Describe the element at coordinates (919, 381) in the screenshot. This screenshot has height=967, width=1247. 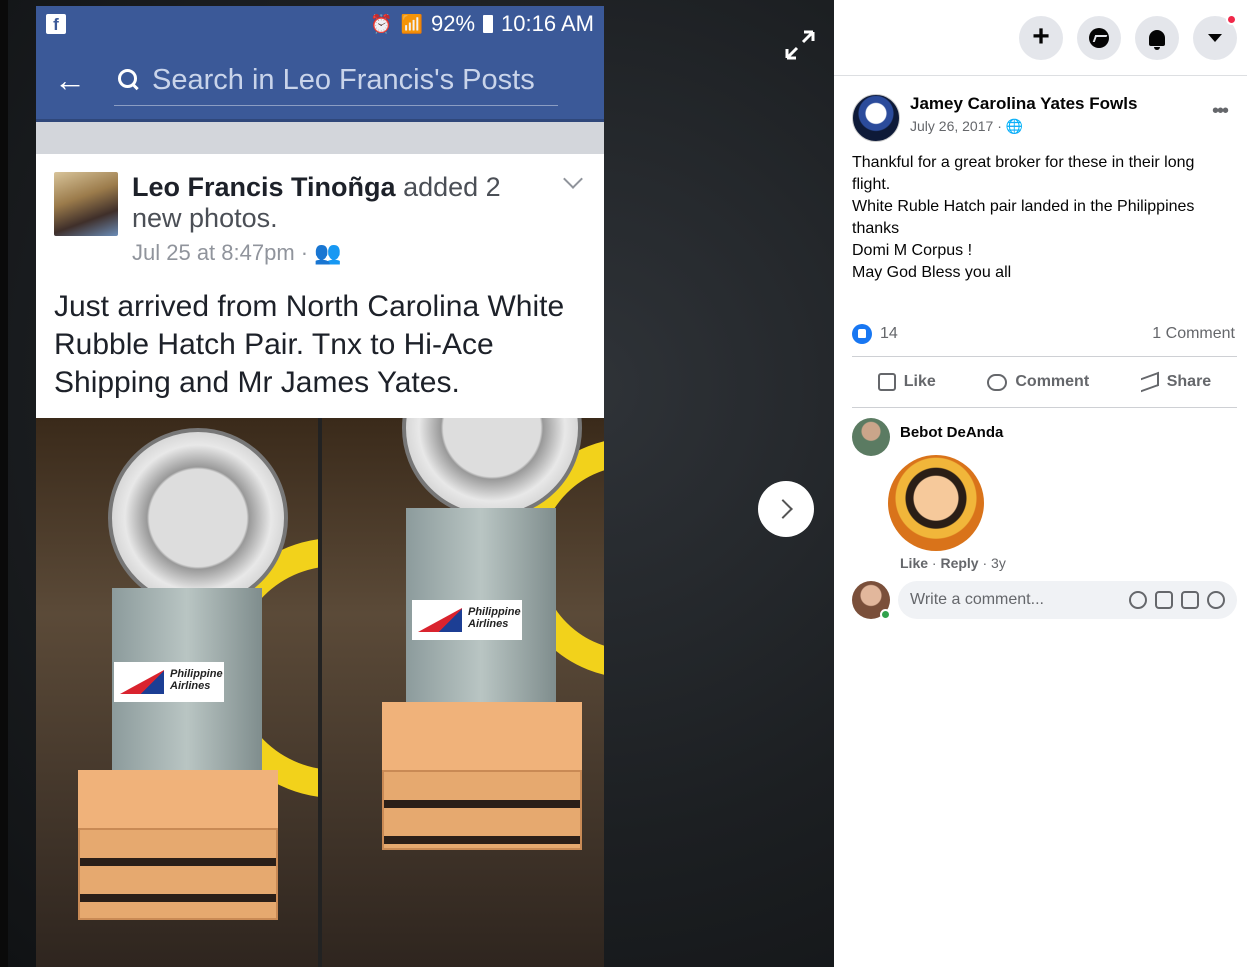
I see `like-label: Like` at that location.